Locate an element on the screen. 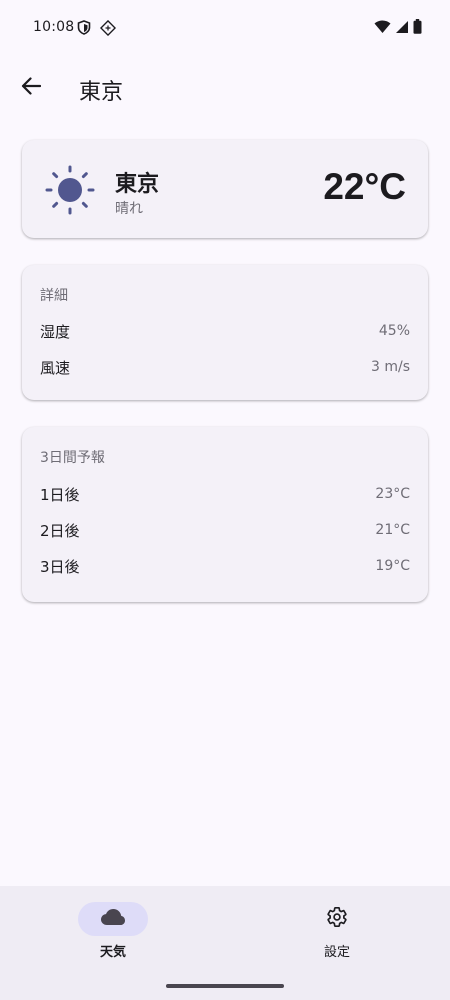  forecast-temp: 23°C is located at coordinates (392, 494).